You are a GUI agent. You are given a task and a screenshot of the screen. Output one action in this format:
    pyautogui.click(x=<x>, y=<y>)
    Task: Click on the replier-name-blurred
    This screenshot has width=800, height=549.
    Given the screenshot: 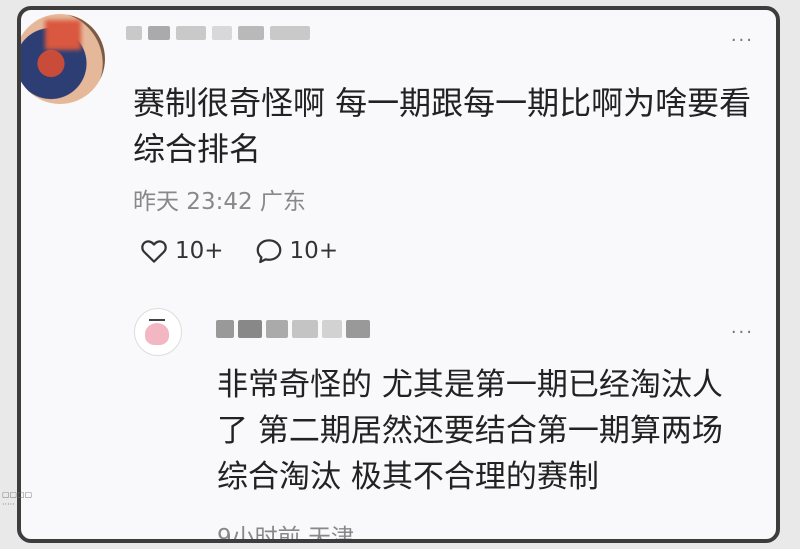 What is the action you would take?
    pyautogui.click(x=293, y=329)
    